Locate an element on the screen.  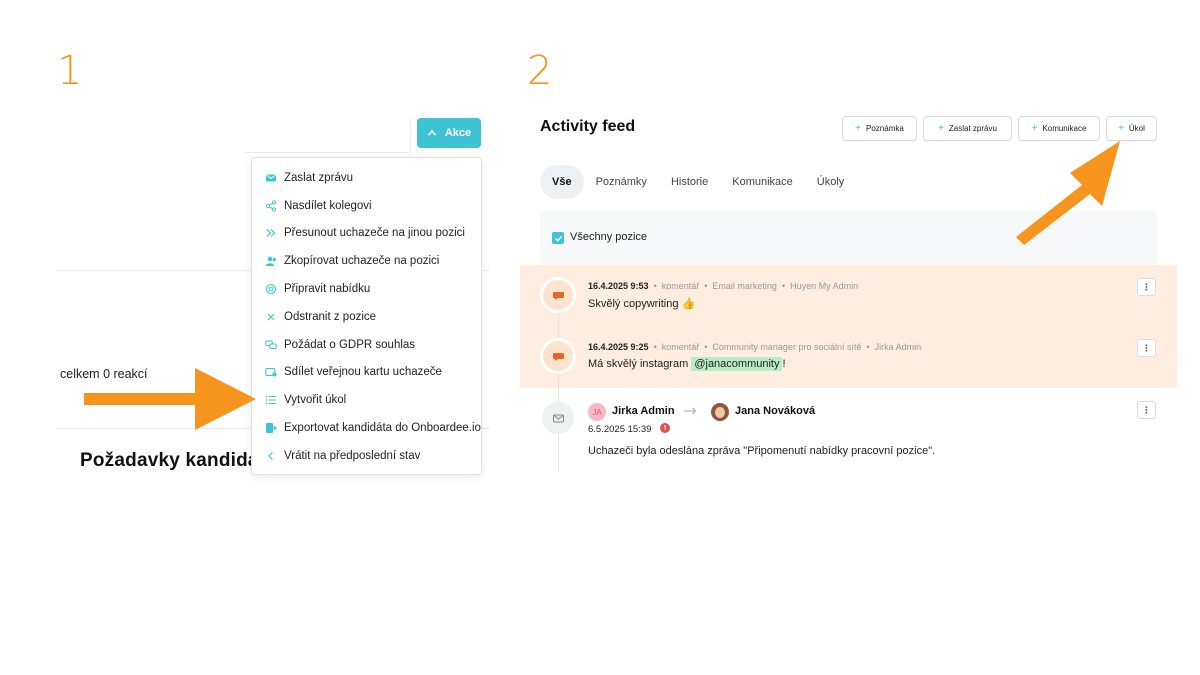
menu-item-revert-state: Vrátit na předposlední stav is located at coordinates (366, 456).